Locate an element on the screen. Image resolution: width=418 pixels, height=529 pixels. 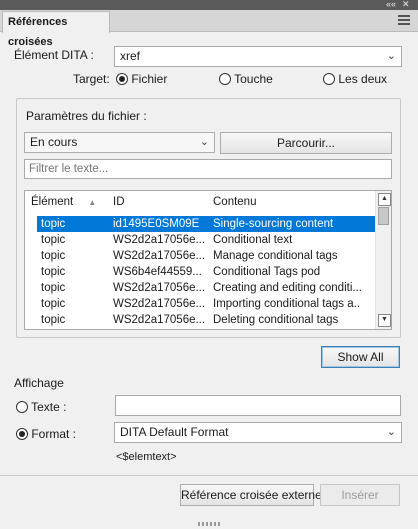
column-header-id: ID is located at coordinates (160, 202).